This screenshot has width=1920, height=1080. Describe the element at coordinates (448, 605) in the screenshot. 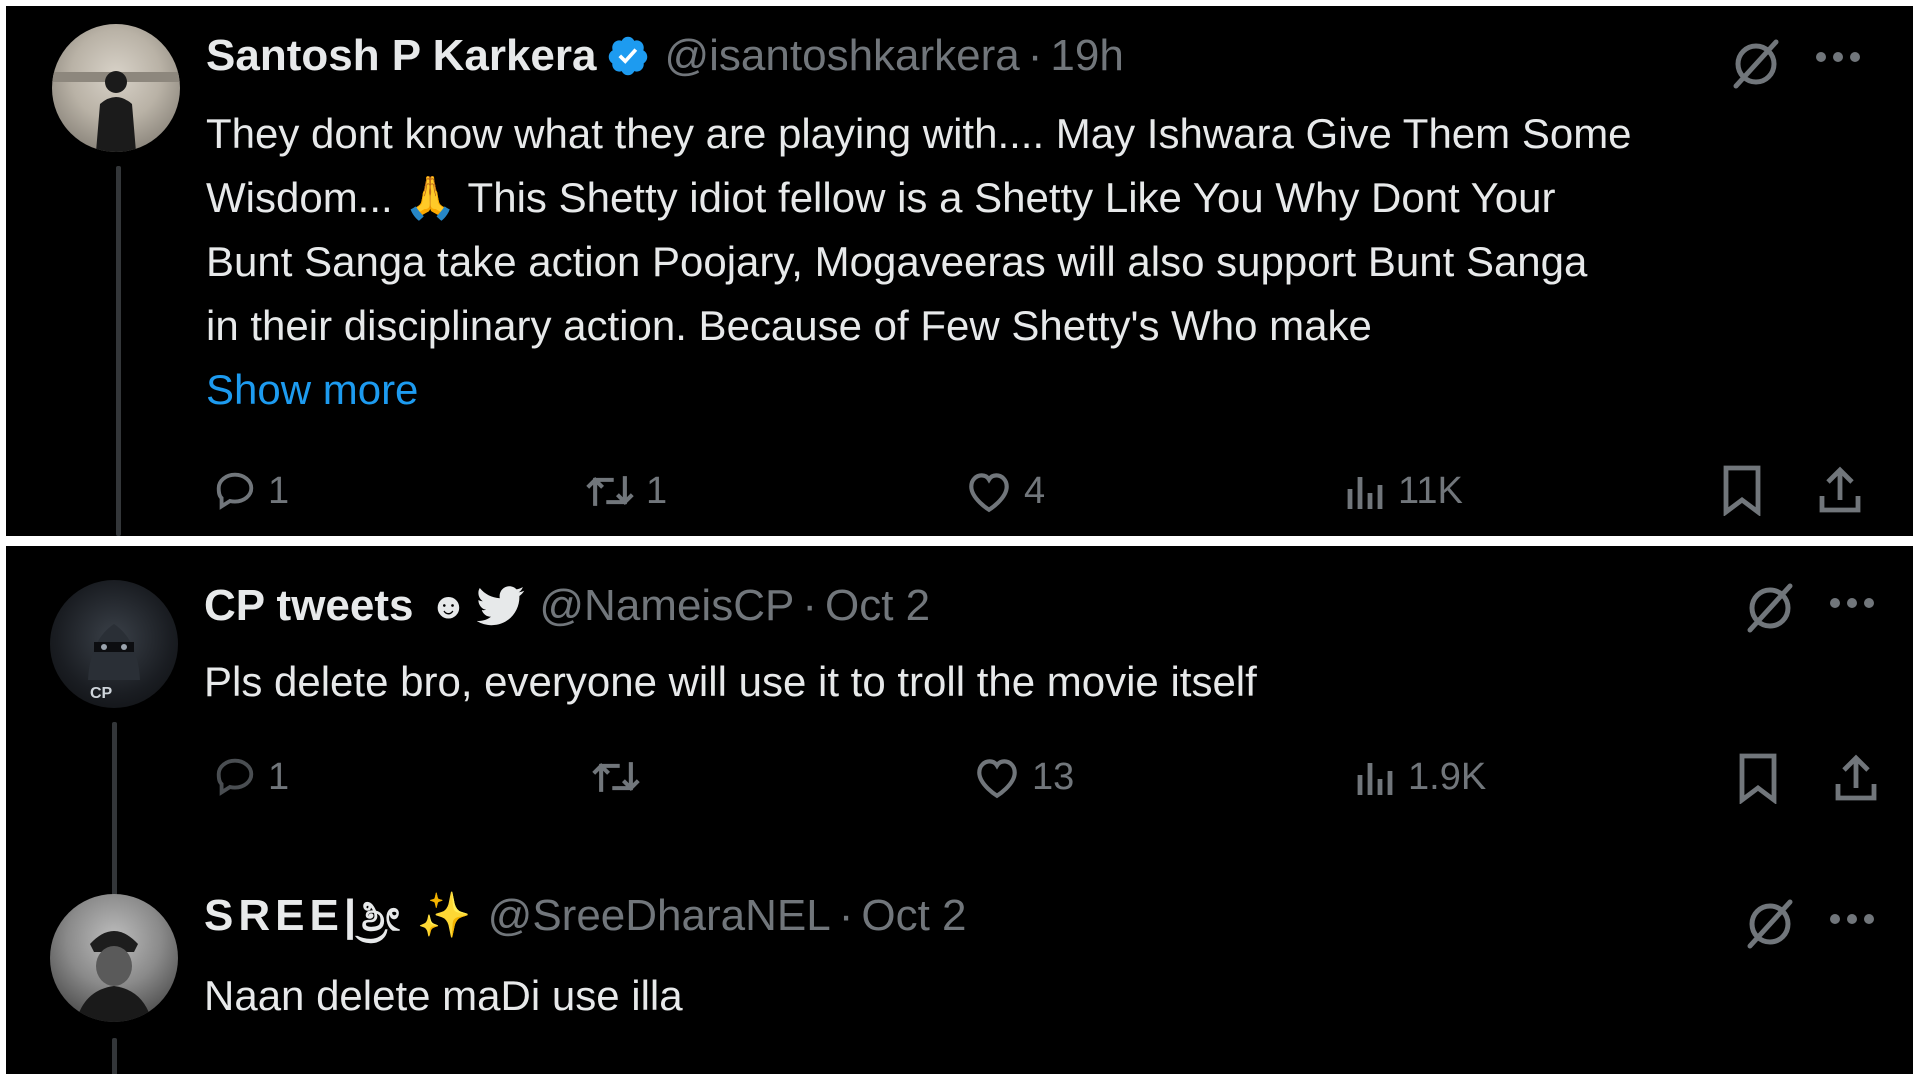

I see `name-emoji: ☻` at that location.